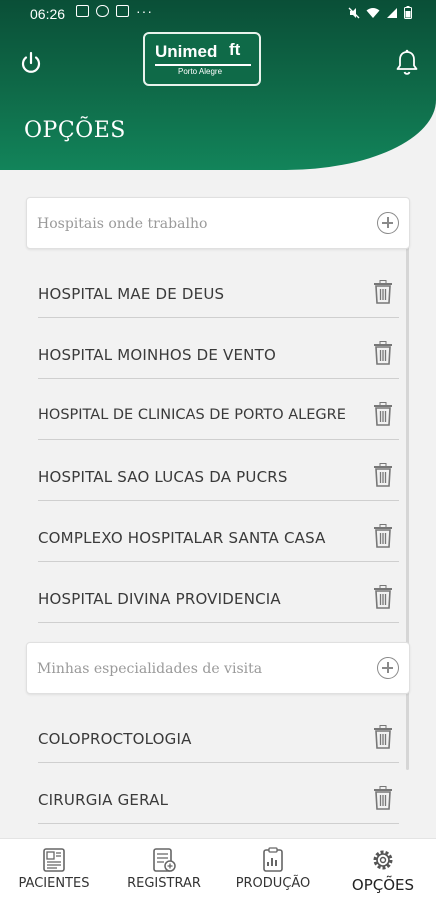 The height and width of the screenshot is (900, 436). Describe the element at coordinates (31, 63) in the screenshot. I see `logout-power-icon` at that location.